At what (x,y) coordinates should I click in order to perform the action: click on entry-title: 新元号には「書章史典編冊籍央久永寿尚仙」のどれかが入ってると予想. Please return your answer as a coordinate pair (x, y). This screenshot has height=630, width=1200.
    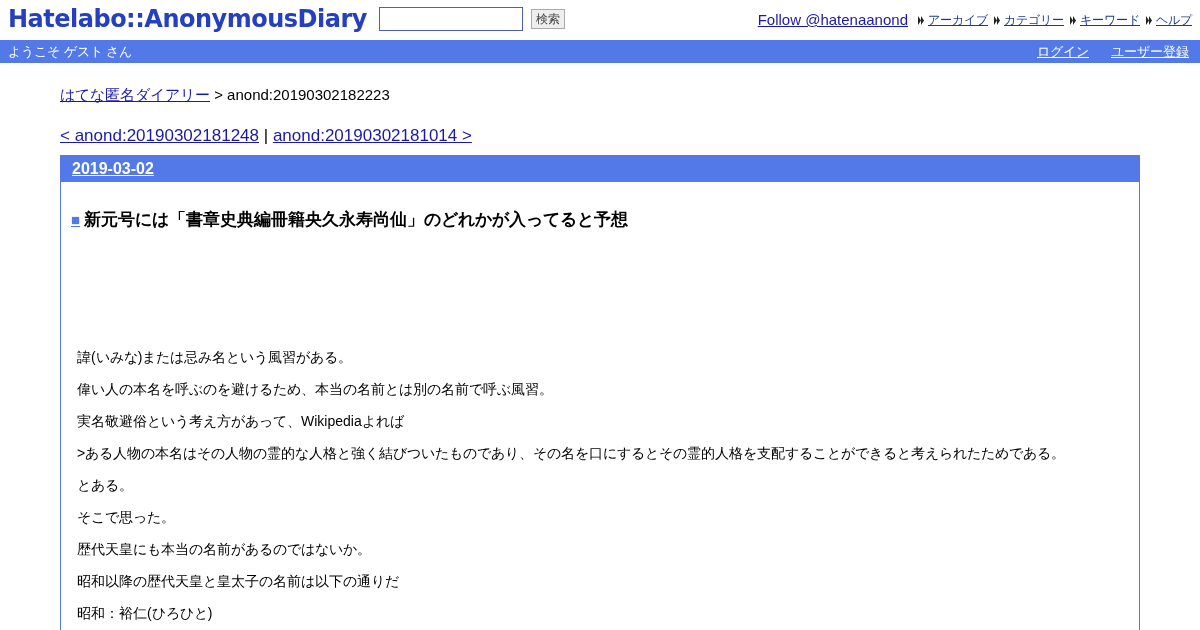
    Looking at the image, I should click on (356, 220).